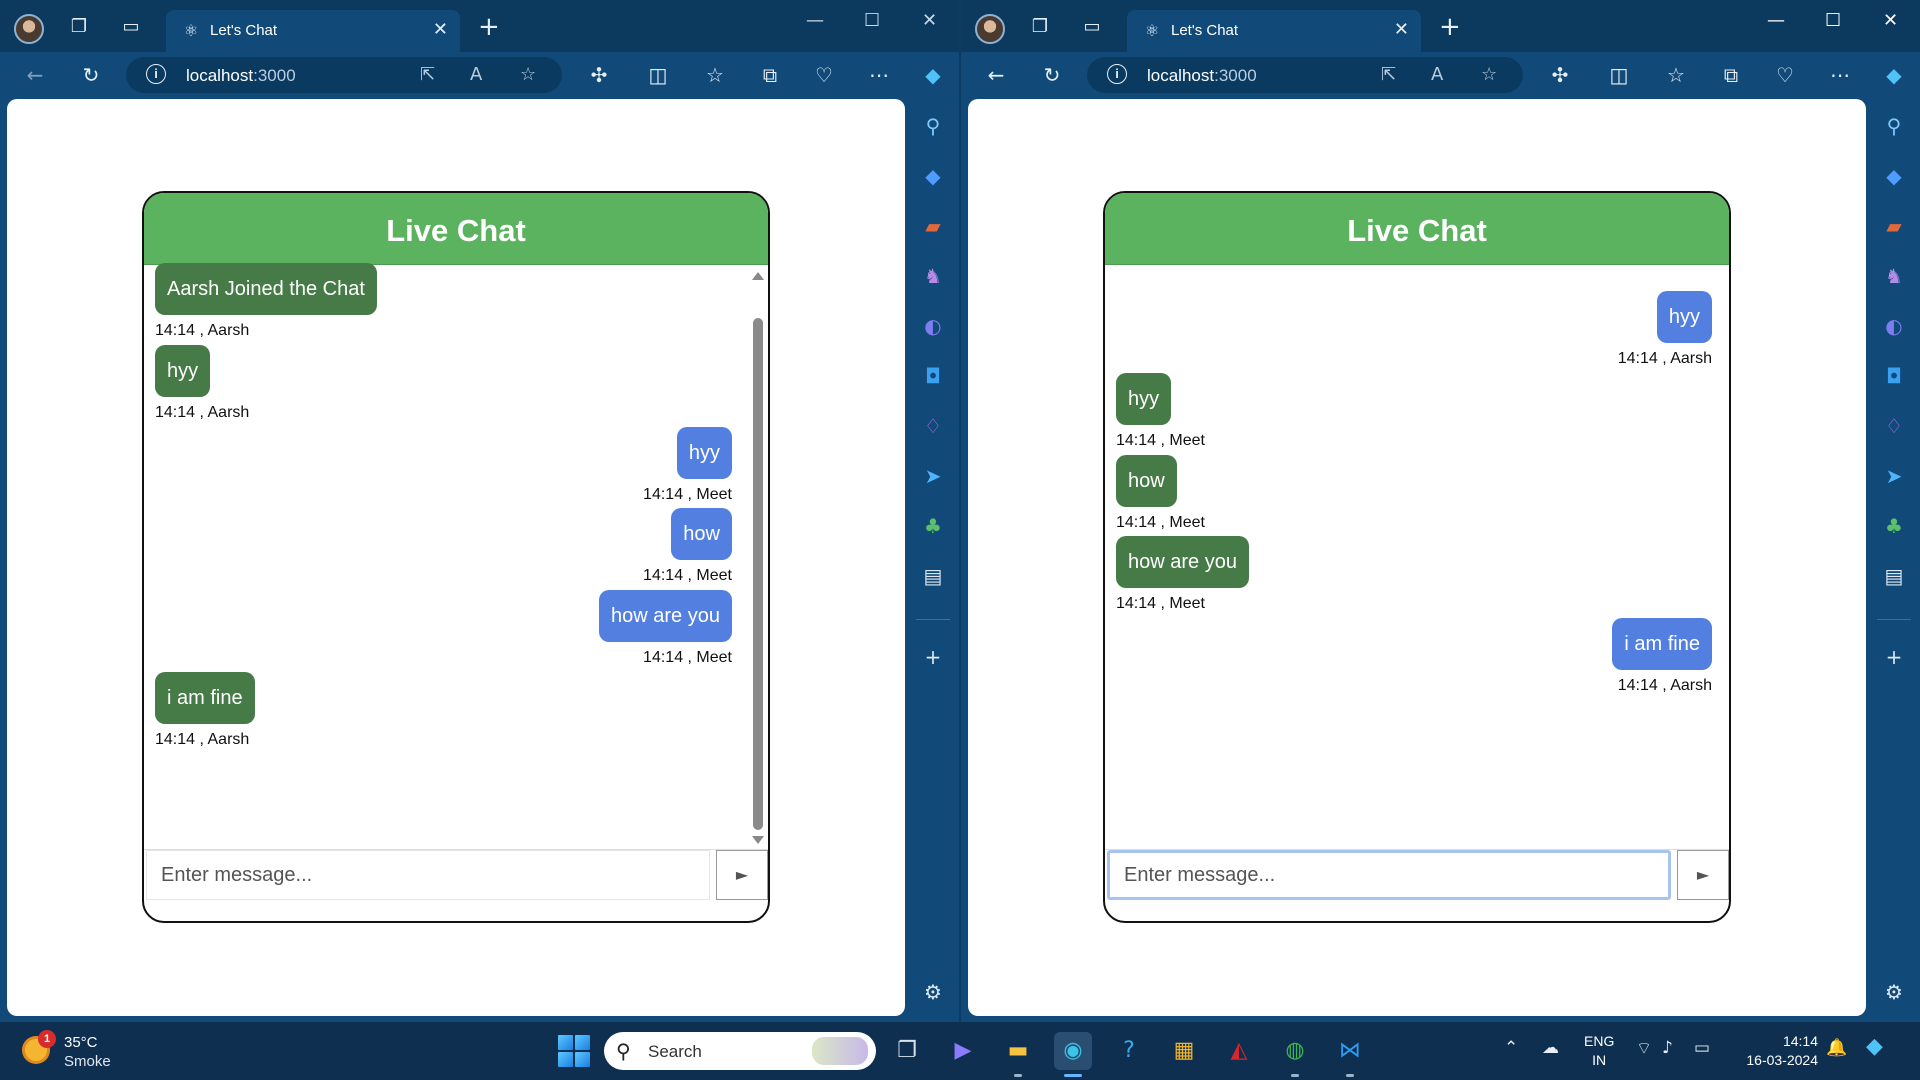 This screenshot has width=1920, height=1080. Describe the element at coordinates (1295, 1051) in the screenshot. I see `chrome-icon: ◍` at that location.